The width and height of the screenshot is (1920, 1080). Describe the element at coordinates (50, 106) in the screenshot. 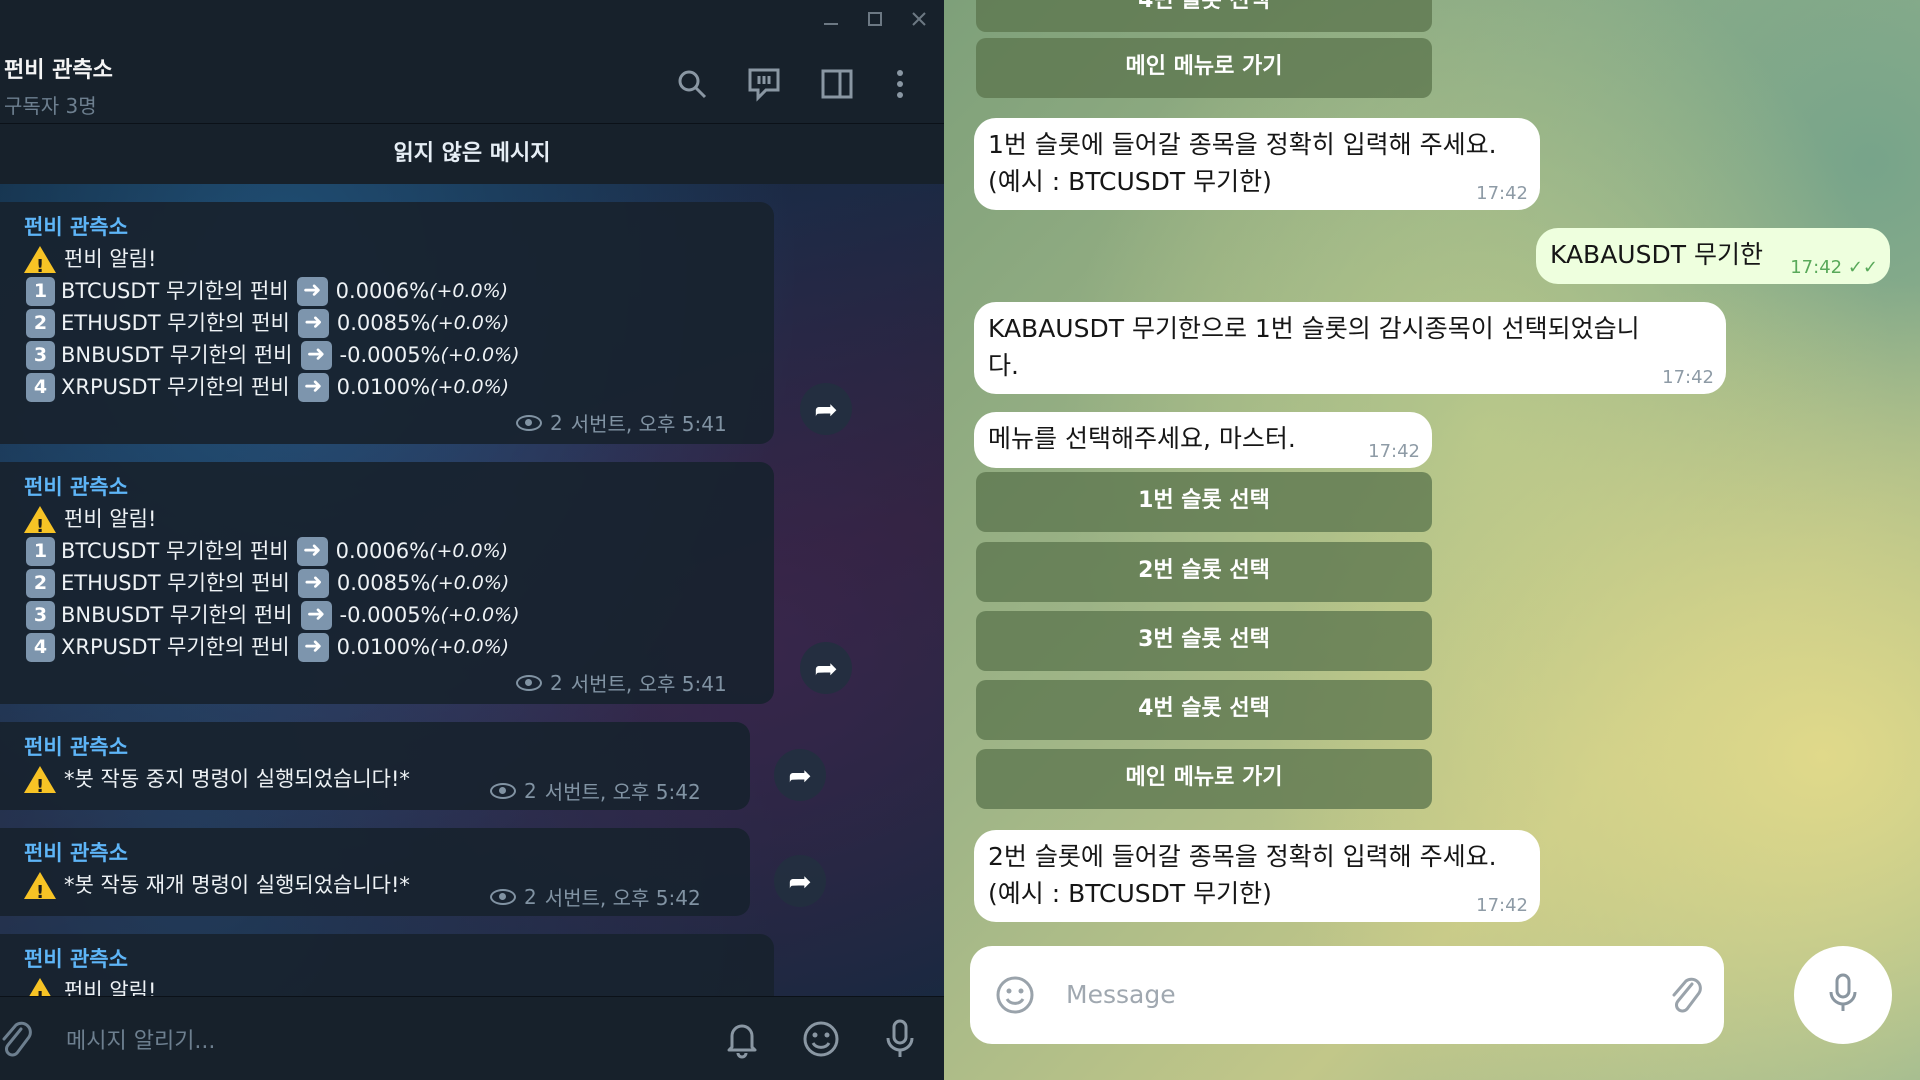

I see `channel-subscriber-count: 구독자 3명` at that location.